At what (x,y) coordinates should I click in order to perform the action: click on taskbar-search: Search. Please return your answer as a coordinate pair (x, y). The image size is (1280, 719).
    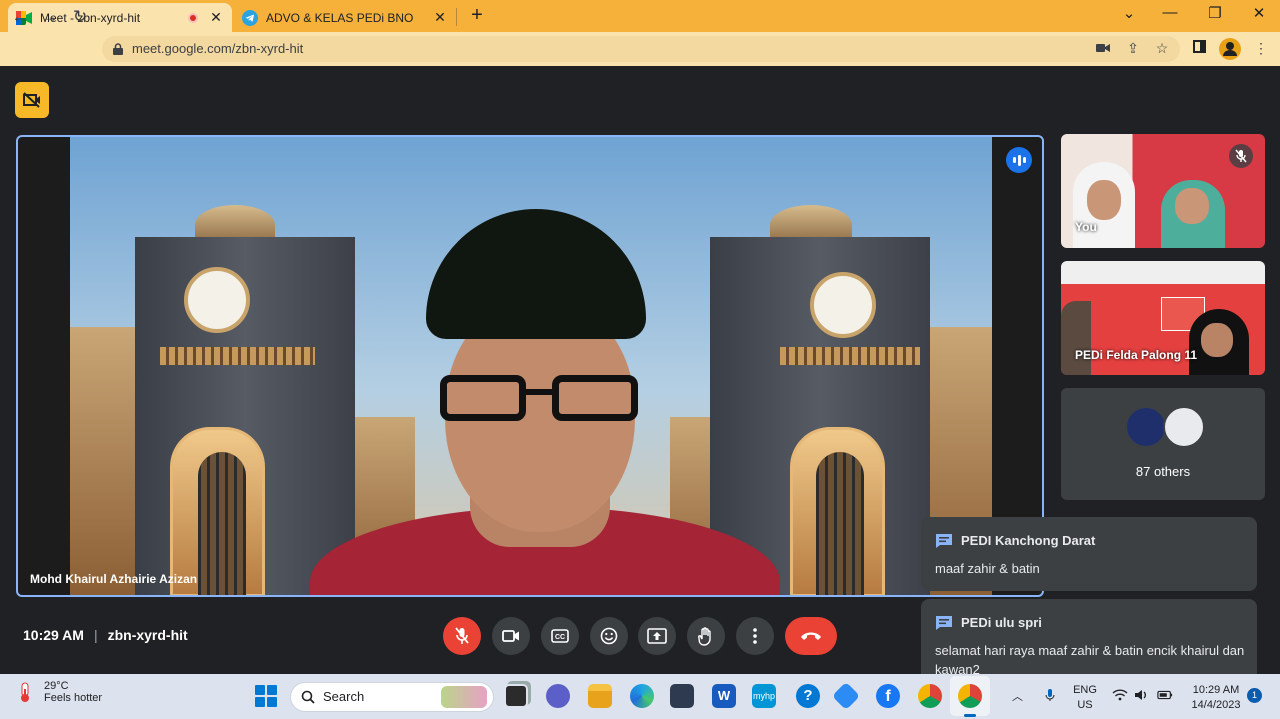
    Looking at the image, I should click on (392, 697).